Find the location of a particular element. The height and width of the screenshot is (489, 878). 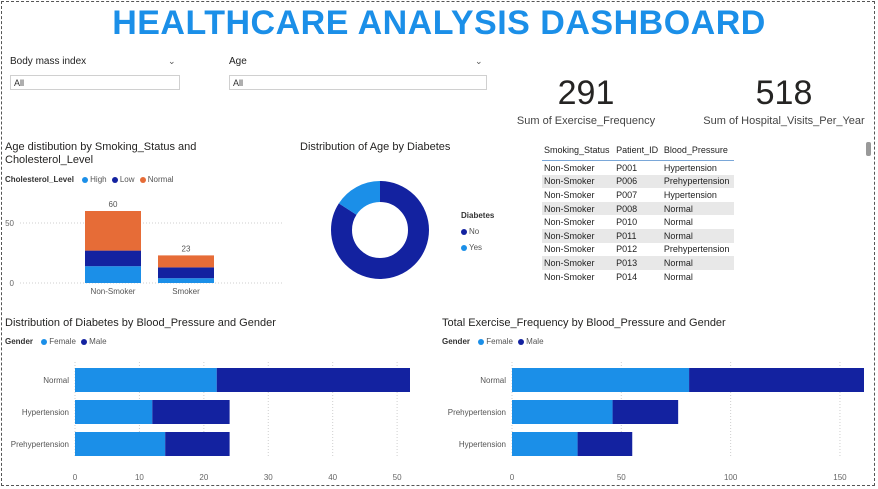

chart-title-line: Age distibution by Smoking_Status and is located at coordinates (101, 147).